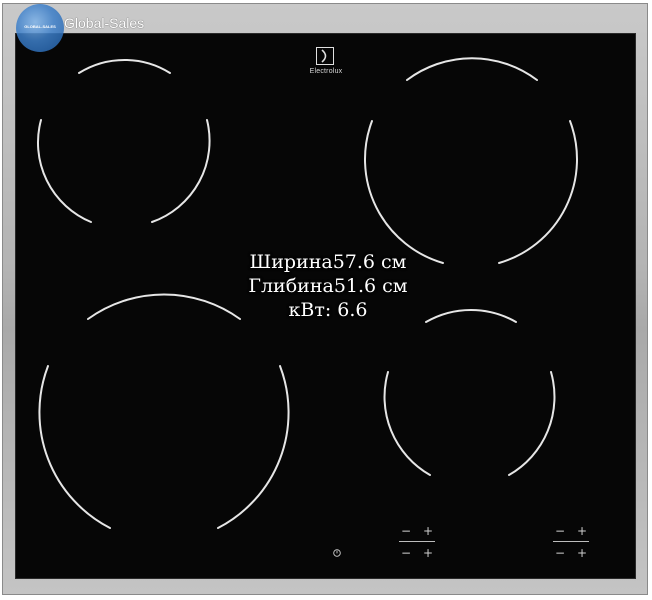 This screenshot has width=652, height=600. I want to click on watermark-globe-text: GLOBAL-SALES, so click(40, 26).